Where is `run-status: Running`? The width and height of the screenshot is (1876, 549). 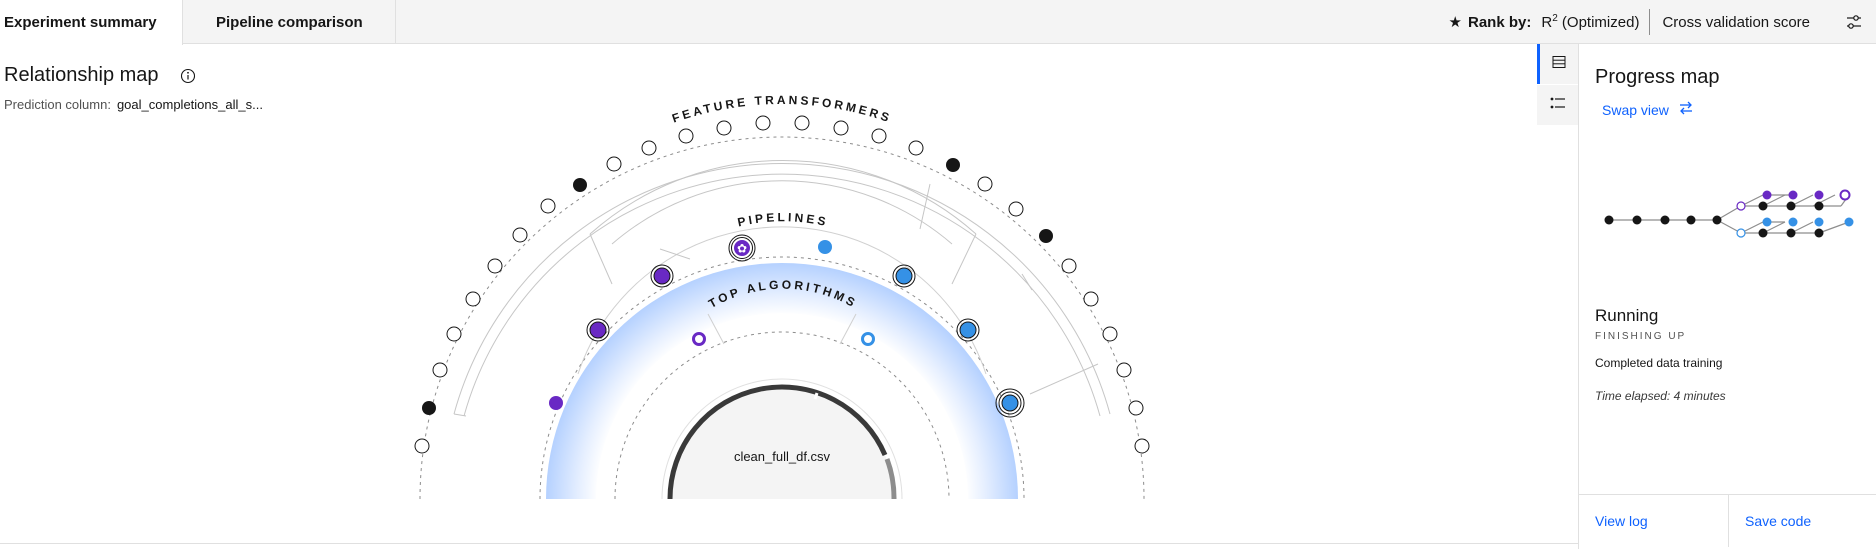 run-status: Running is located at coordinates (1627, 315).